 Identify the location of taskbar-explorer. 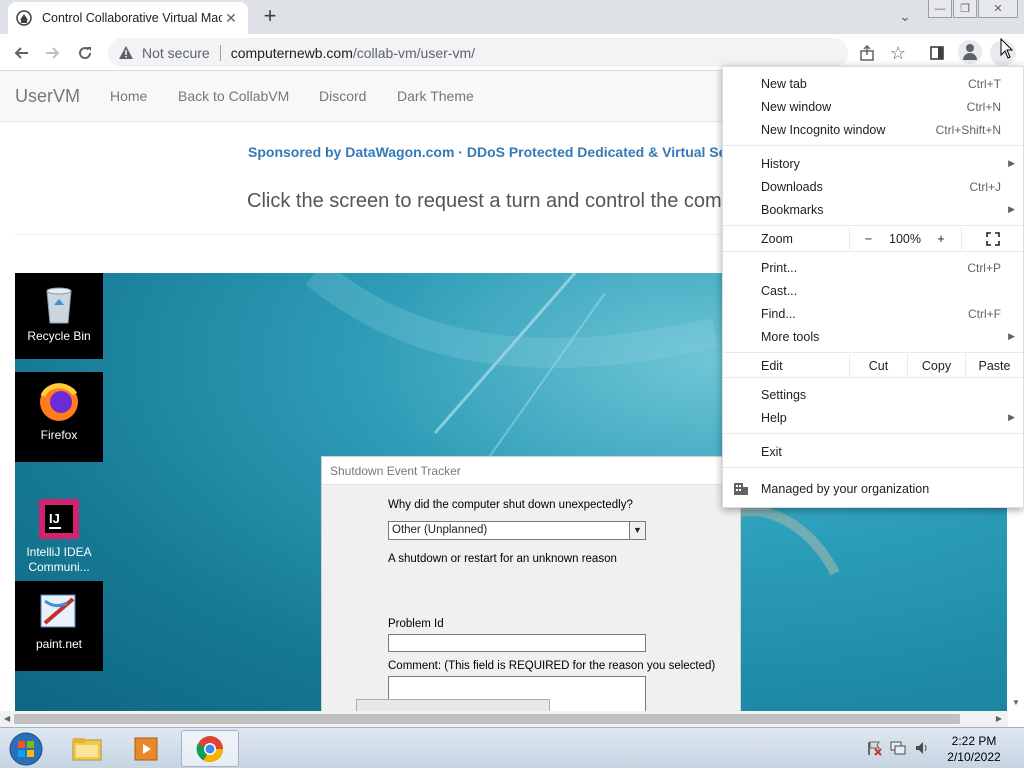
(87, 748).